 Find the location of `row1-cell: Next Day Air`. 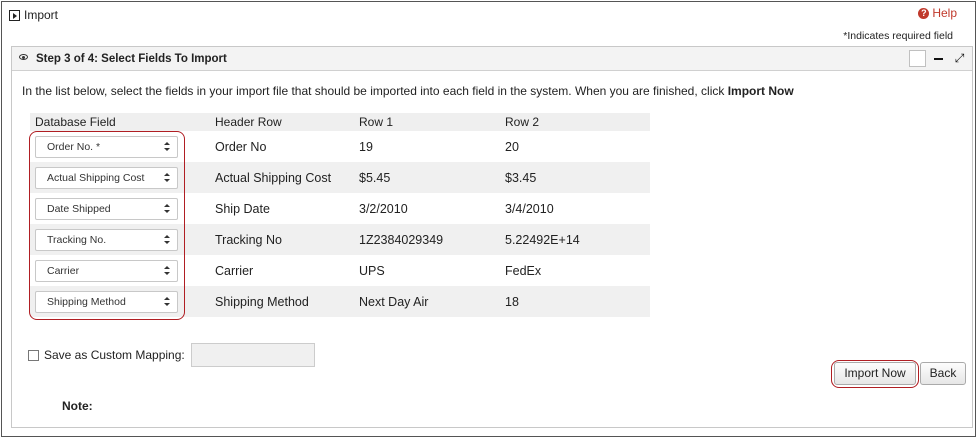

row1-cell: Next Day Air is located at coordinates (394, 301).